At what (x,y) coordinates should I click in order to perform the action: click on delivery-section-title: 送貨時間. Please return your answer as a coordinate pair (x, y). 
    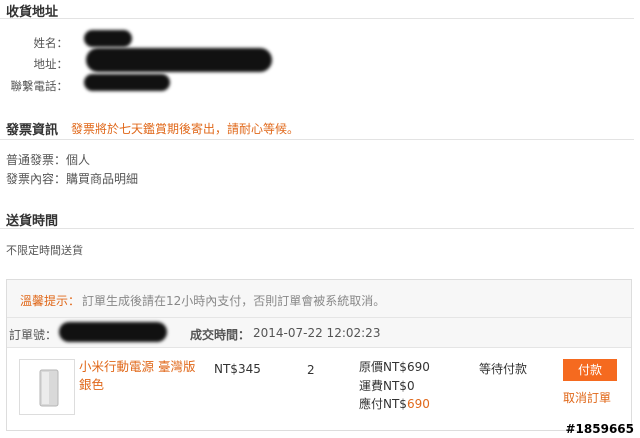
    Looking at the image, I should click on (32, 221).